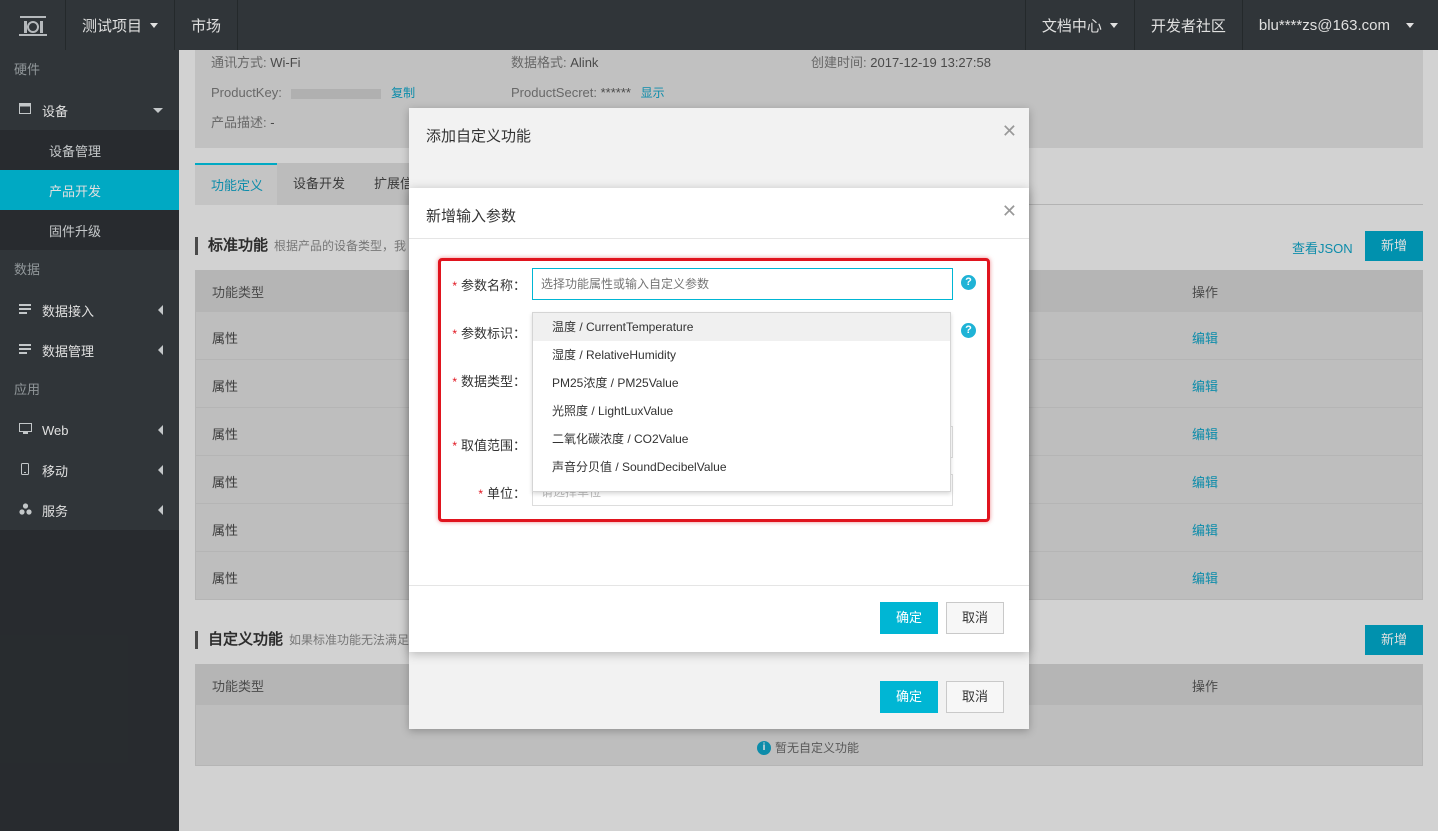  Describe the element at coordinates (975, 618) in the screenshot. I see `inner-cancel-button: 取消` at that location.